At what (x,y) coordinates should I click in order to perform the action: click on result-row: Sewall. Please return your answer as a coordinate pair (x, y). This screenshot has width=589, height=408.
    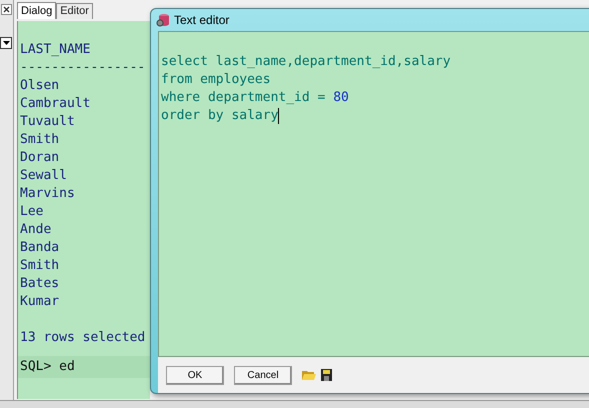
    Looking at the image, I should click on (43, 175).